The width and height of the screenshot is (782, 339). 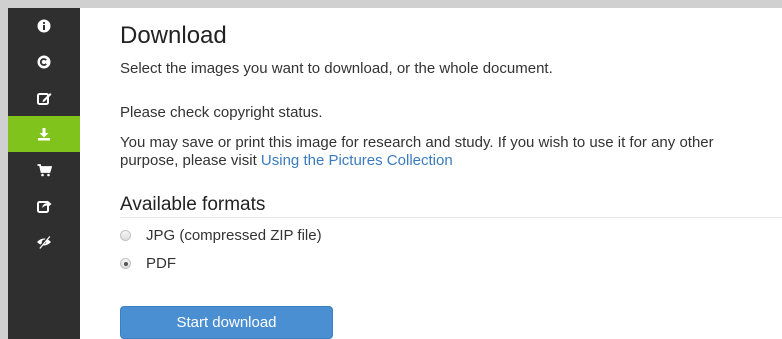 I want to click on edit-icon, so click(x=43, y=99).